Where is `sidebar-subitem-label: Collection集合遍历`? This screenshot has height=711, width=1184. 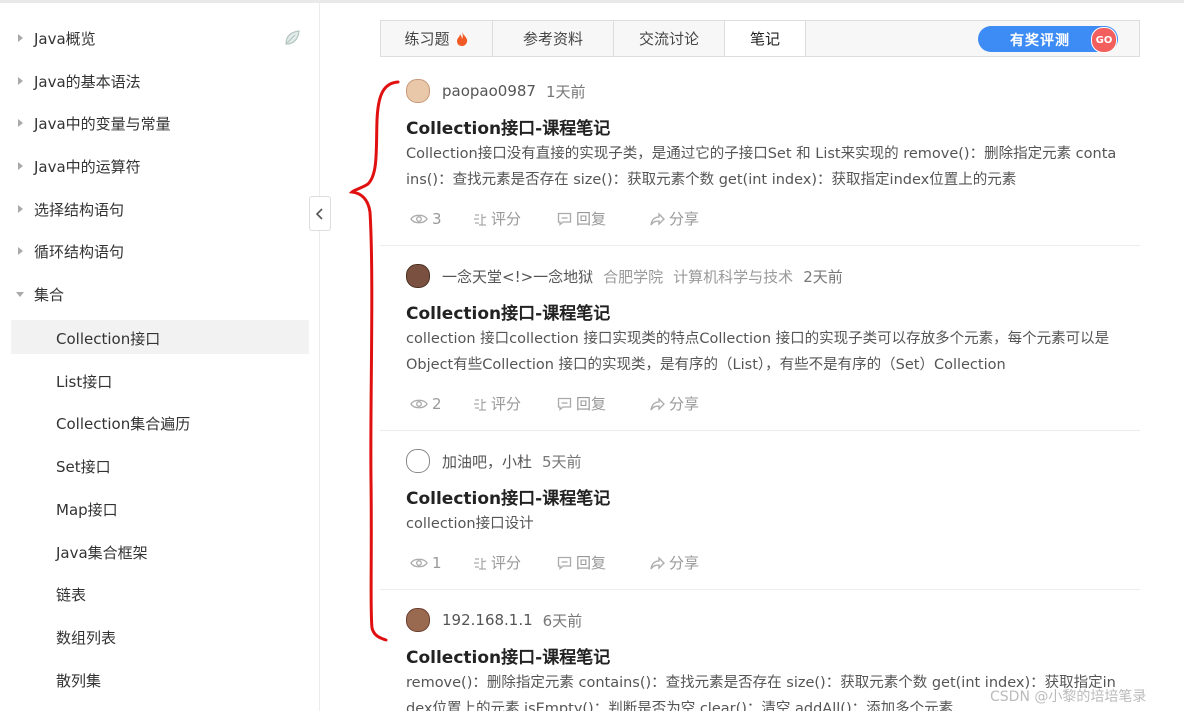
sidebar-subitem-label: Collection集合遍历 is located at coordinates (123, 424).